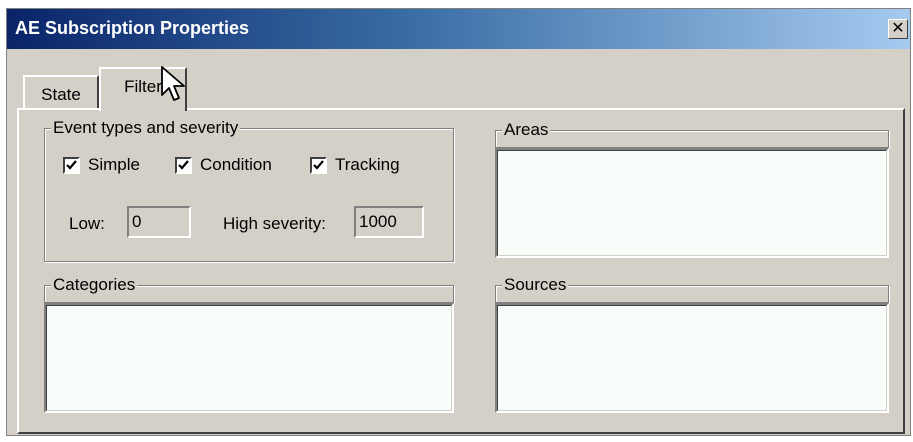  What do you see at coordinates (249, 289) in the screenshot?
I see `categories-header: Categories` at bounding box center [249, 289].